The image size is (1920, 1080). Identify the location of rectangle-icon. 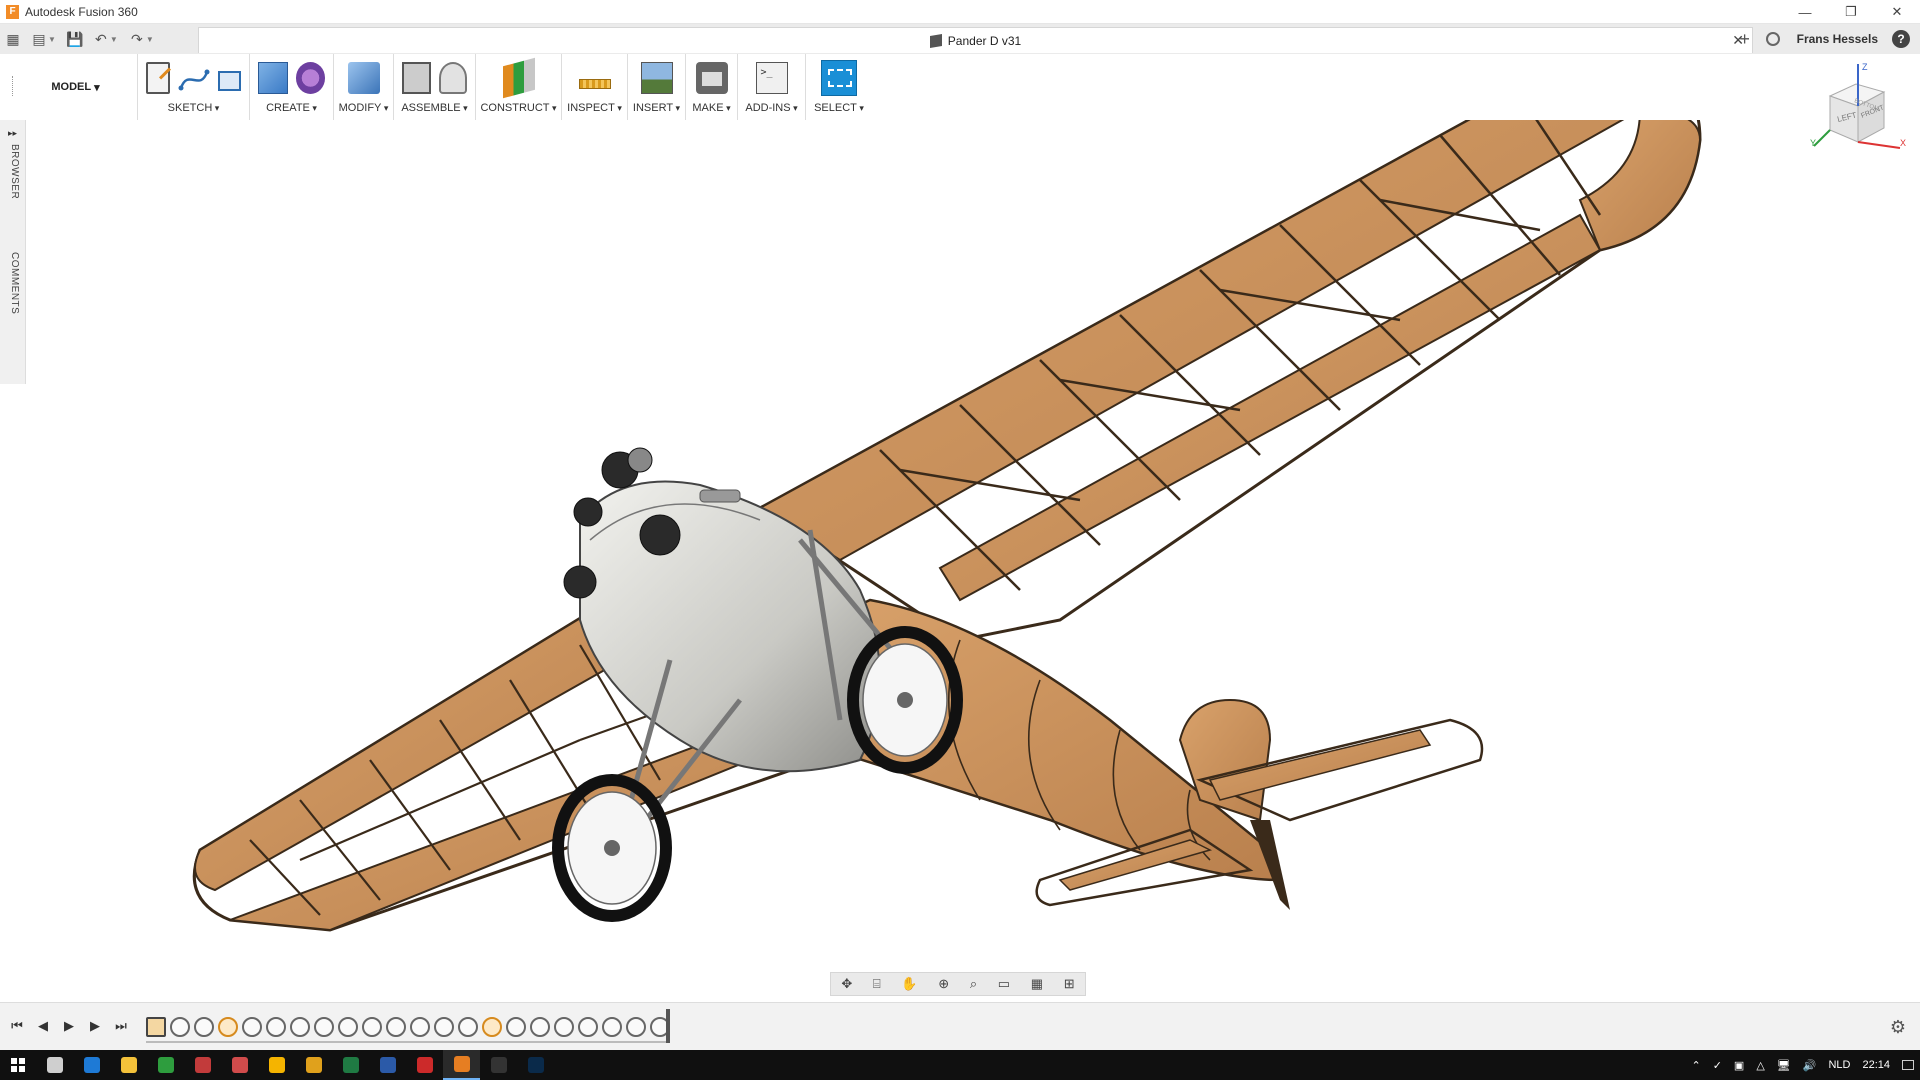
(229, 81).